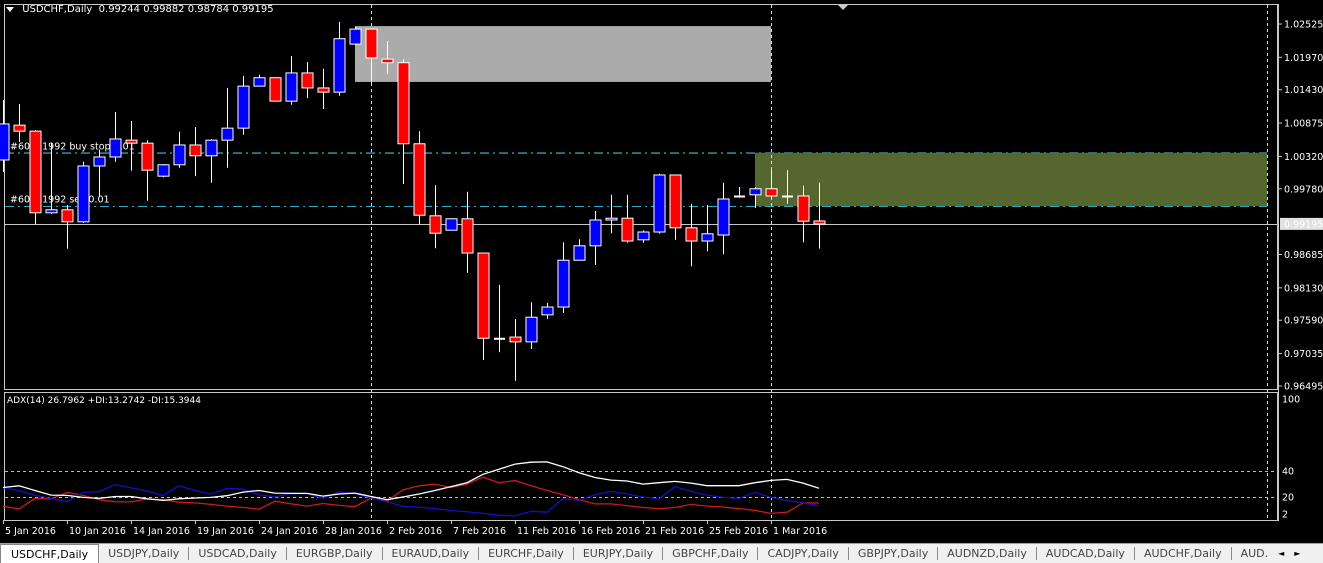 The width and height of the screenshot is (1323, 563). Describe the element at coordinates (1303, 354) in the screenshot. I see `price-axis-label: 0.97035` at that location.